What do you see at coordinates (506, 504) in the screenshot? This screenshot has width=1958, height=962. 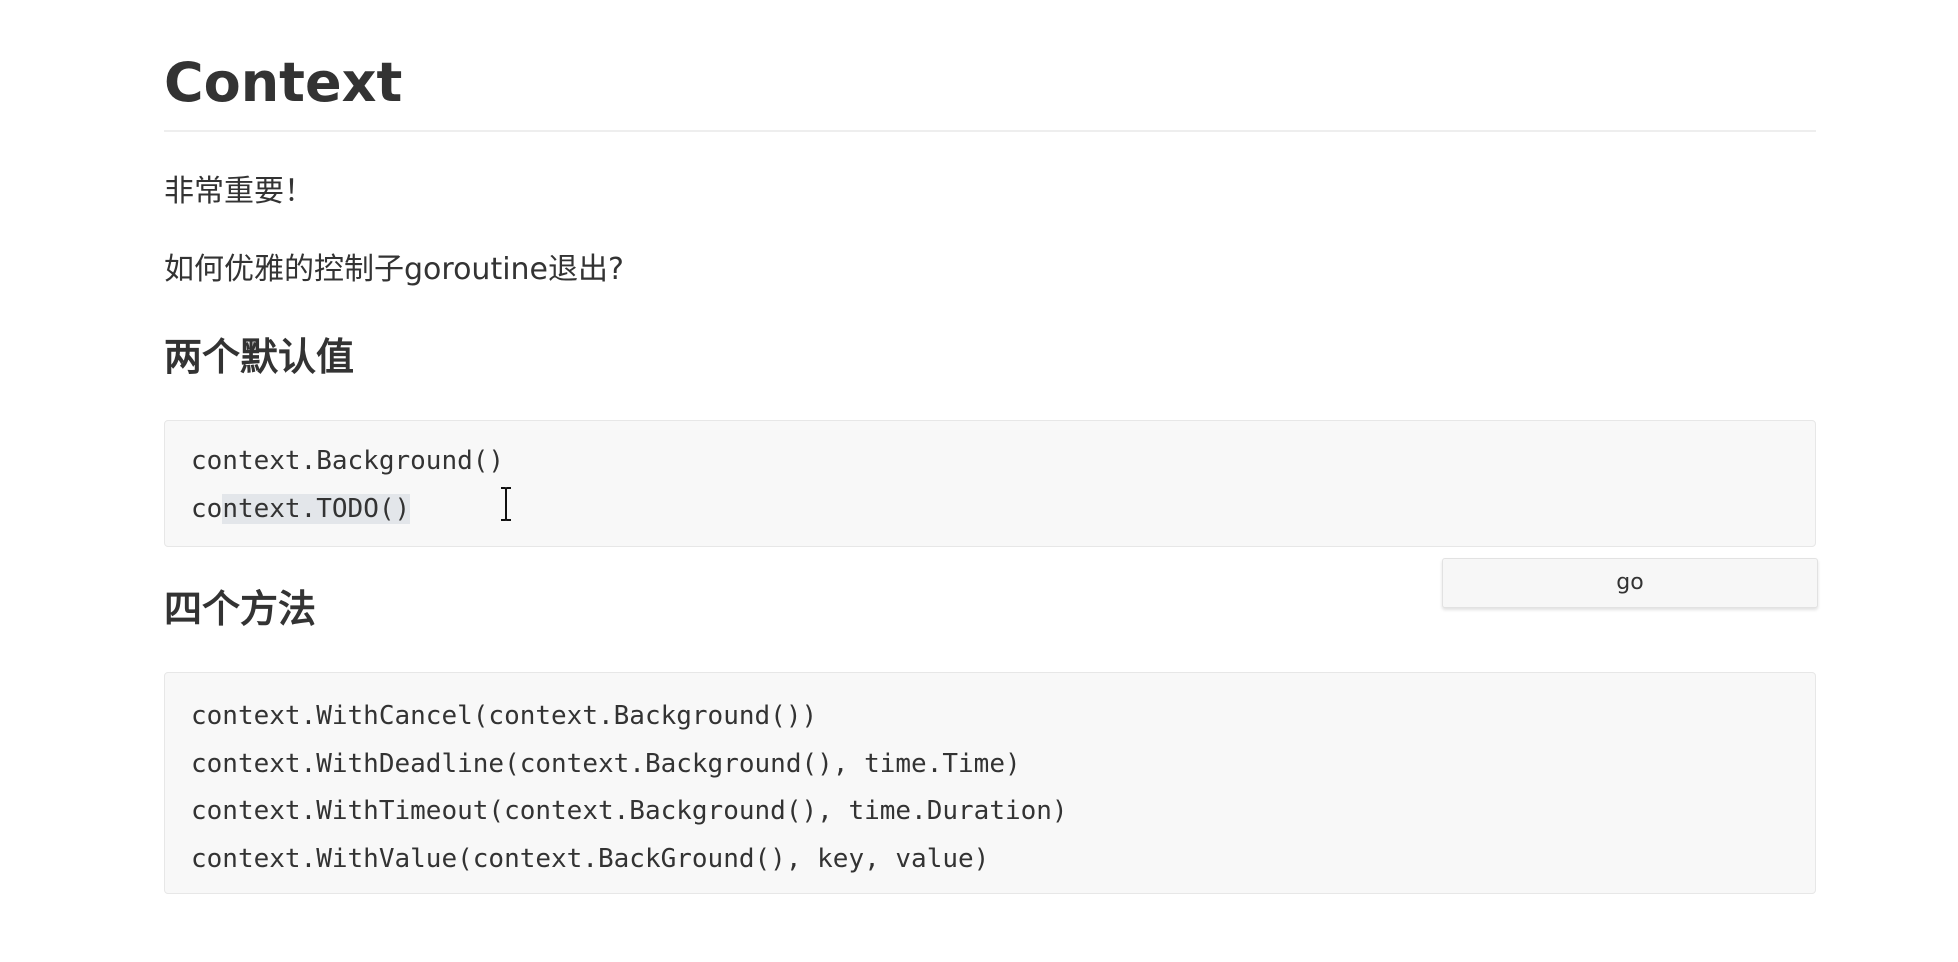 I see `text-cursor-icon` at bounding box center [506, 504].